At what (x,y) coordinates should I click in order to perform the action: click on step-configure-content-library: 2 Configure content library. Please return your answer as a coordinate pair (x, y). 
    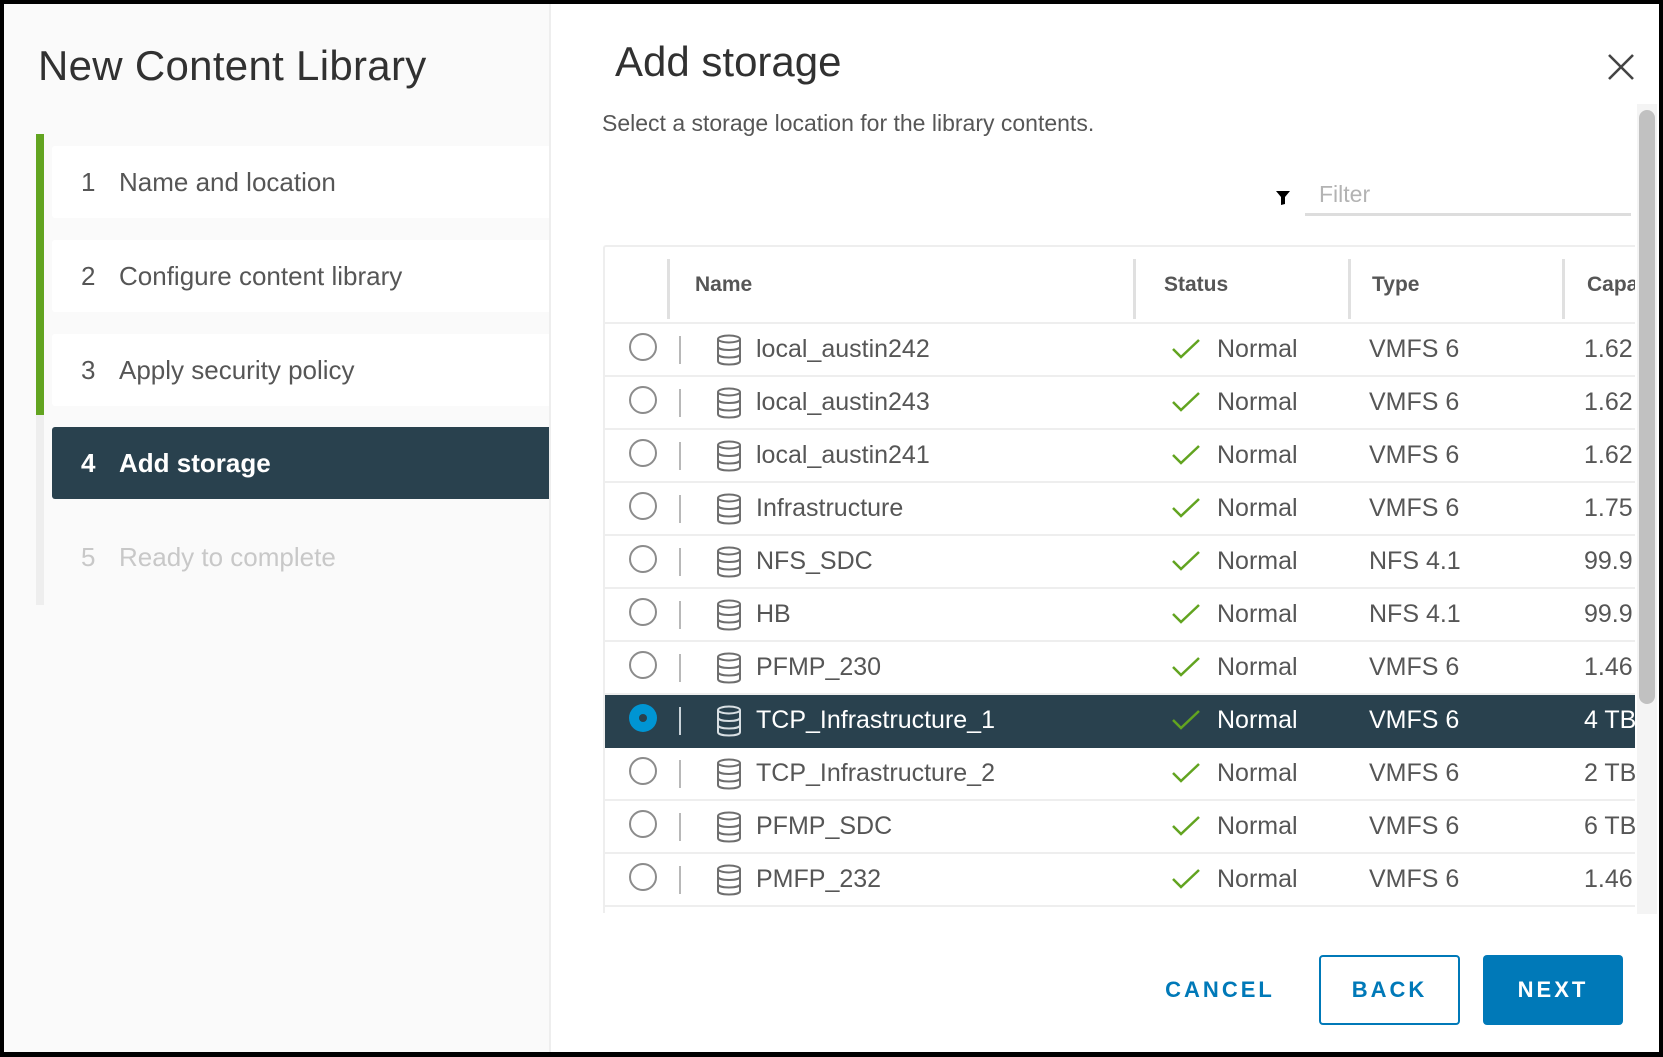
    Looking at the image, I should click on (300, 276).